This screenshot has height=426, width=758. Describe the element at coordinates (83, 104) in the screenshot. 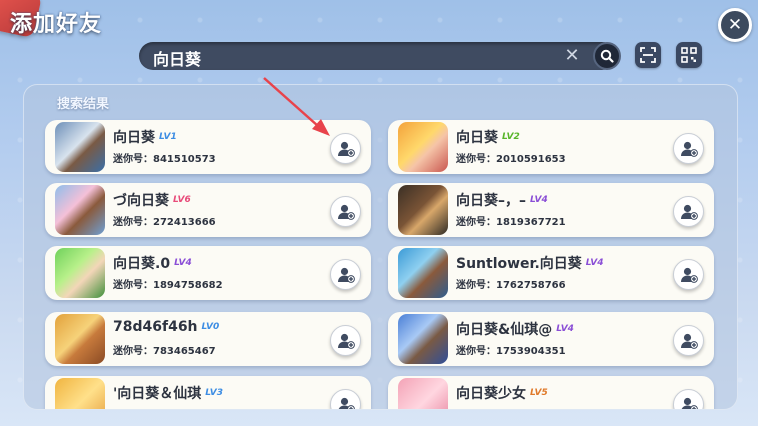

I see `results-title: 搜索结果` at that location.